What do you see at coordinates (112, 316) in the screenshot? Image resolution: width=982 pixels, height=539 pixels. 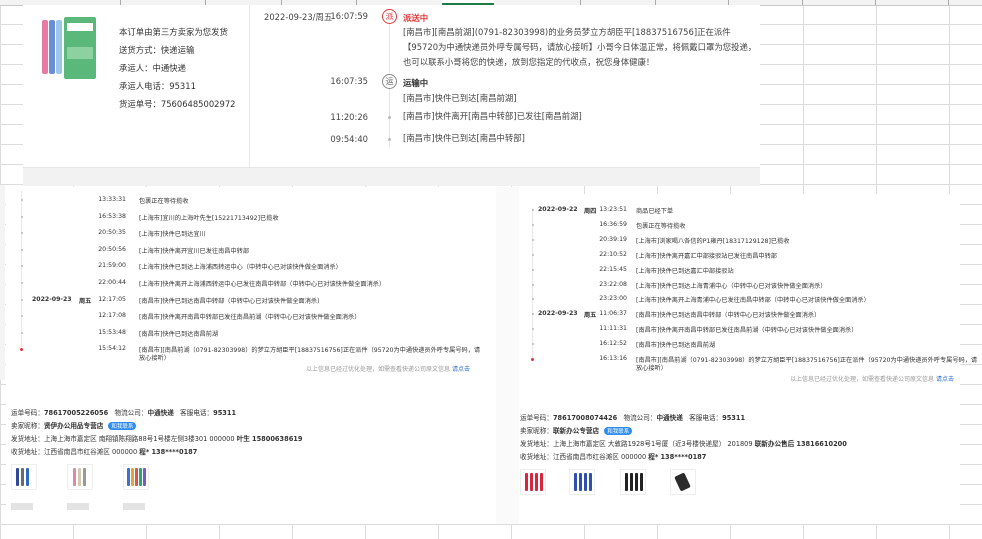 I see `event-time: 12:17:08` at bounding box center [112, 316].